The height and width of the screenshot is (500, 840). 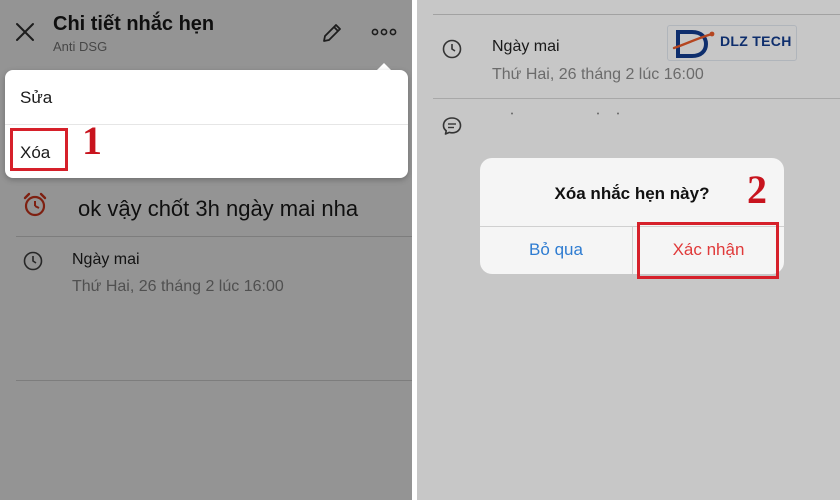 I want to click on cancel-button: Bỏ qua, so click(x=556, y=250).